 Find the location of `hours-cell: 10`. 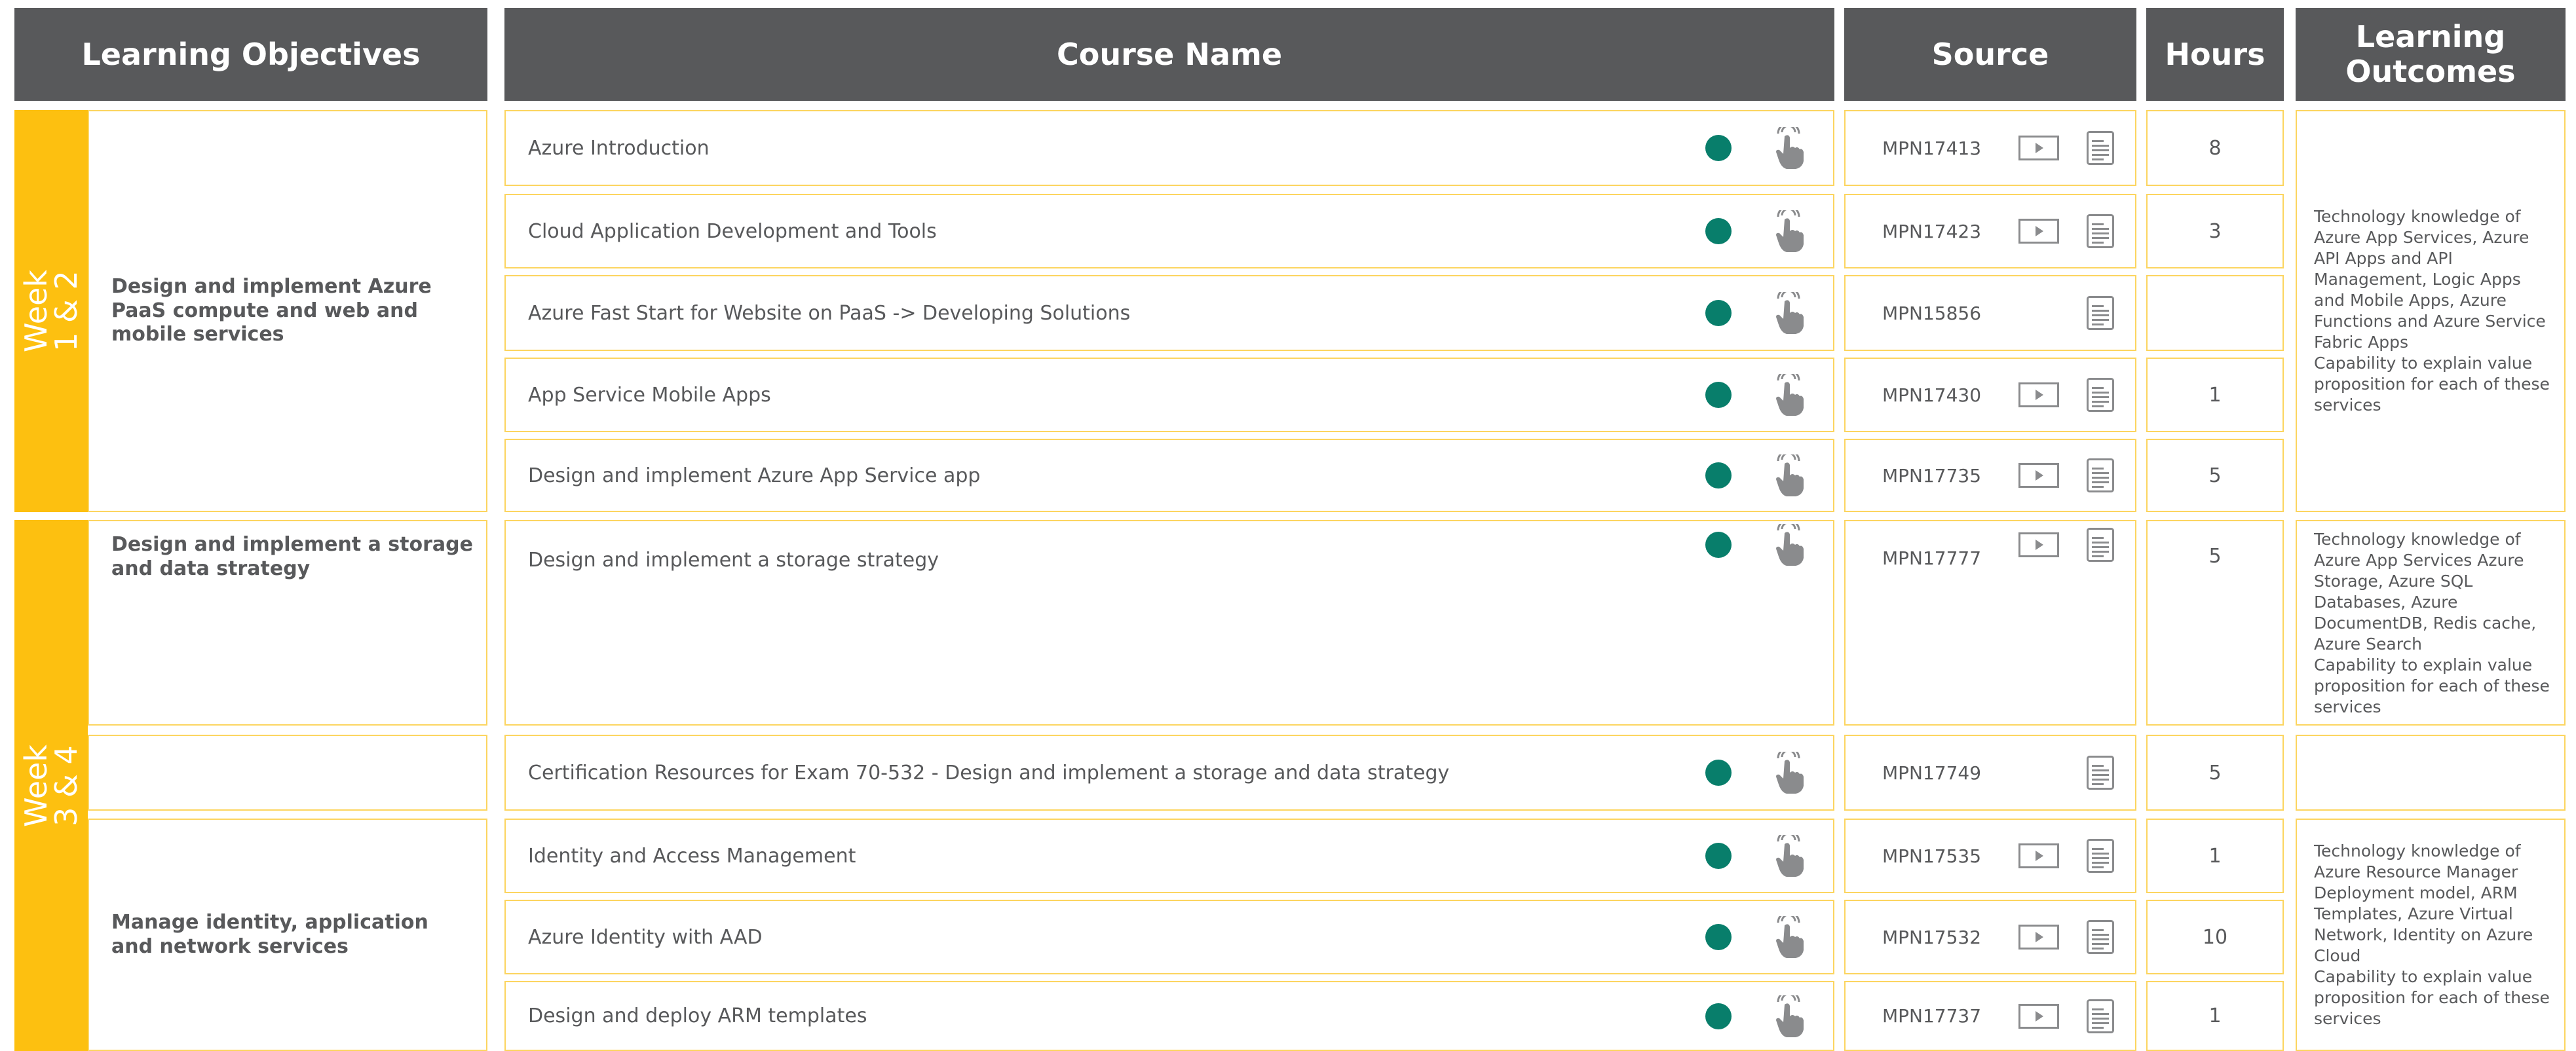

hours-cell: 10 is located at coordinates (2215, 937).